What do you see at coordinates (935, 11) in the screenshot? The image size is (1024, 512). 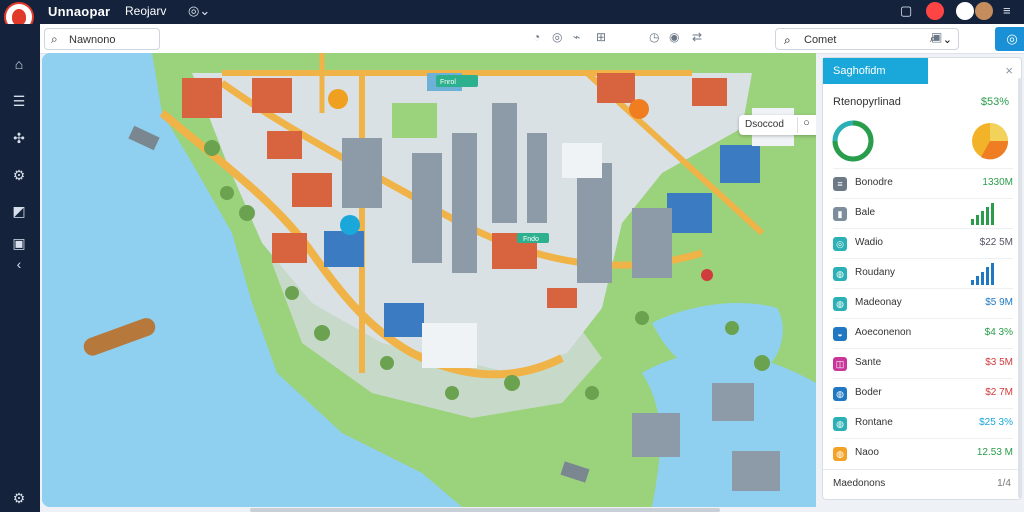 I see `notification-icon` at bounding box center [935, 11].